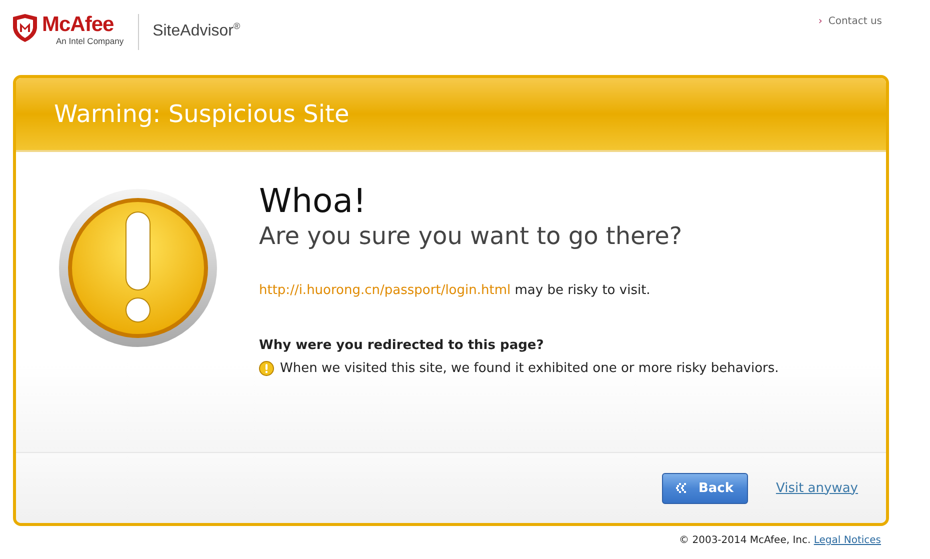 Image resolution: width=930 pixels, height=559 pixels. Describe the element at coordinates (266, 368) in the screenshot. I see `warning-icon` at that location.